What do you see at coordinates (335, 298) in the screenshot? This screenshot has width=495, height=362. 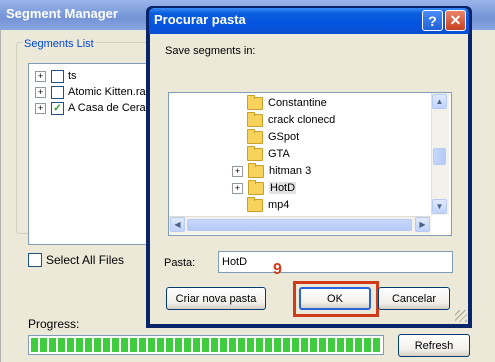 I see `ok-button: OK` at bounding box center [335, 298].